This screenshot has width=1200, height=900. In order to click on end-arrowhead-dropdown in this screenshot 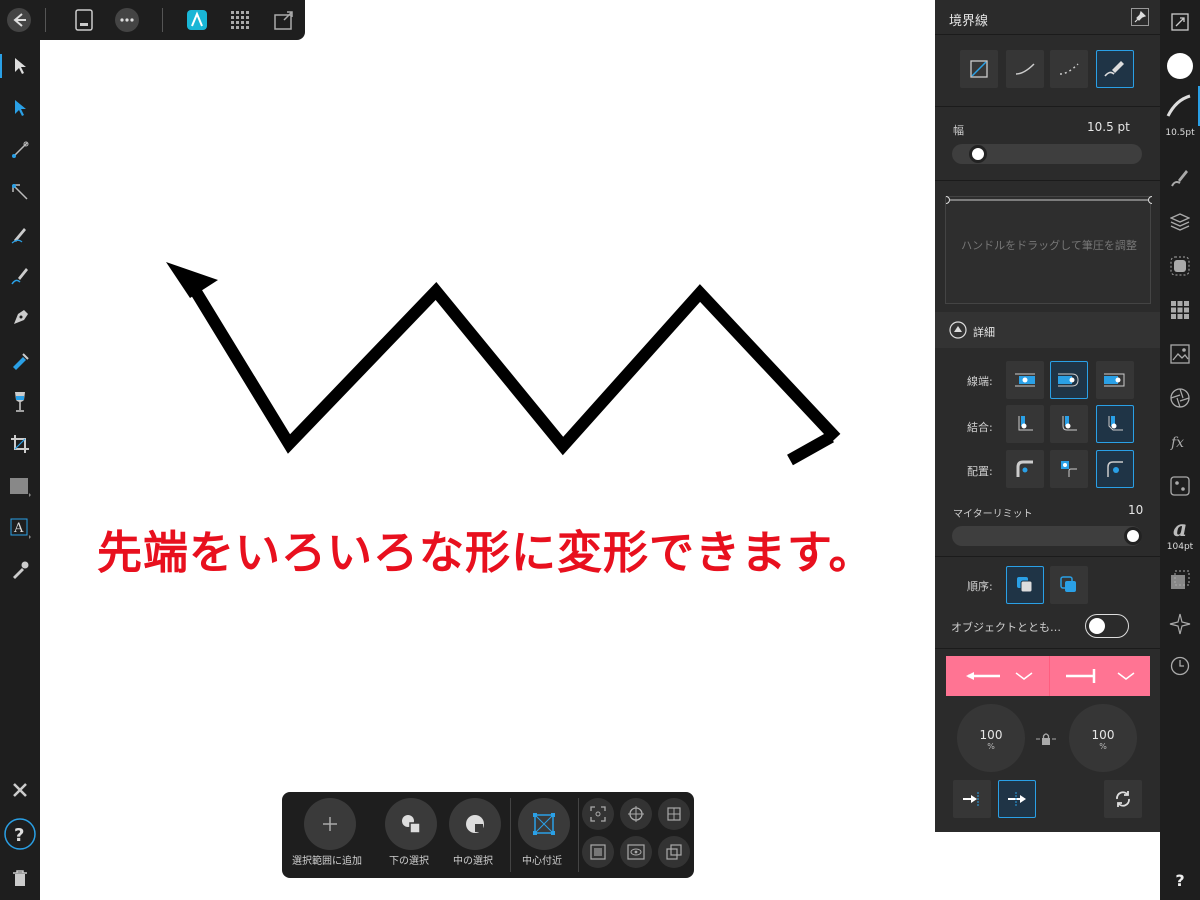, I will do `click(1099, 676)`.